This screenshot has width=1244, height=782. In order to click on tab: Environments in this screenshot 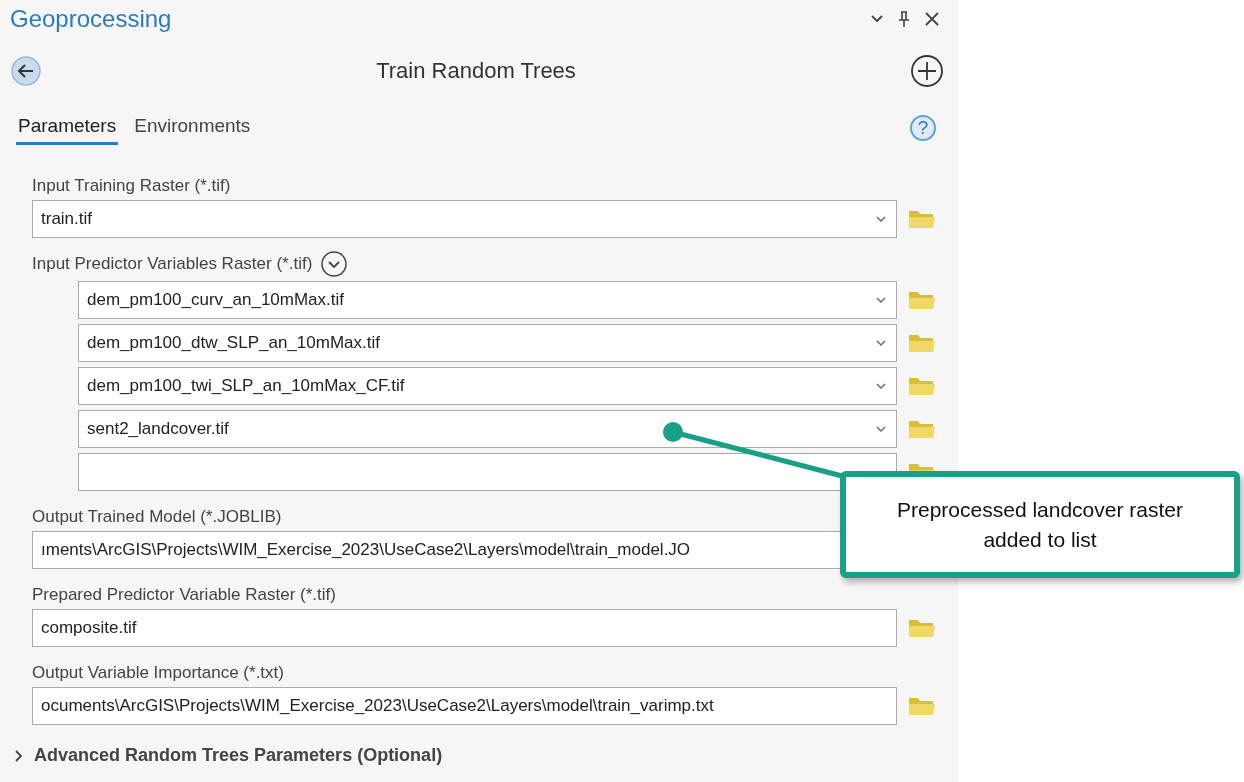, I will do `click(192, 128)`.